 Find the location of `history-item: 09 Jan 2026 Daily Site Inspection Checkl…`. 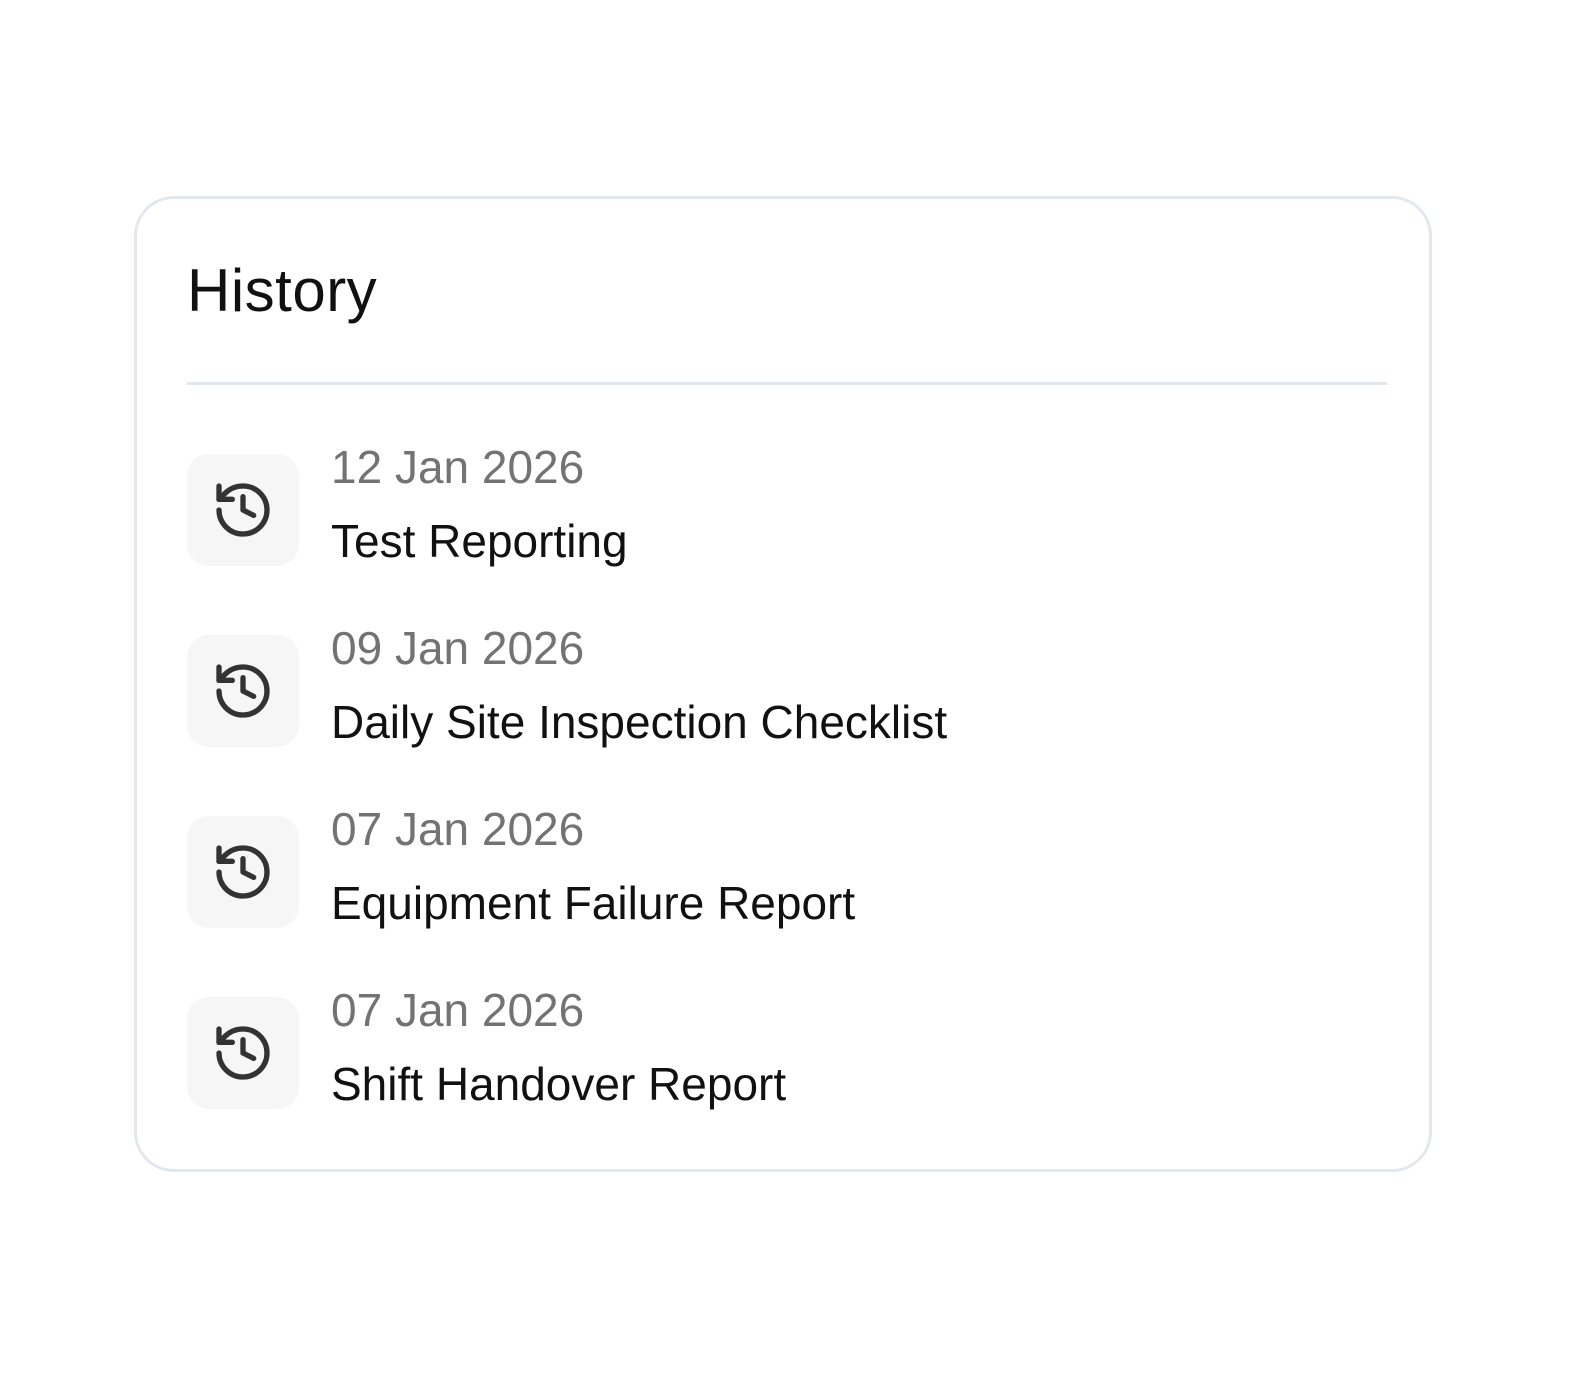

history-item: 09 Jan 2026 Daily Site Inspection Checkl… is located at coordinates (787, 700).